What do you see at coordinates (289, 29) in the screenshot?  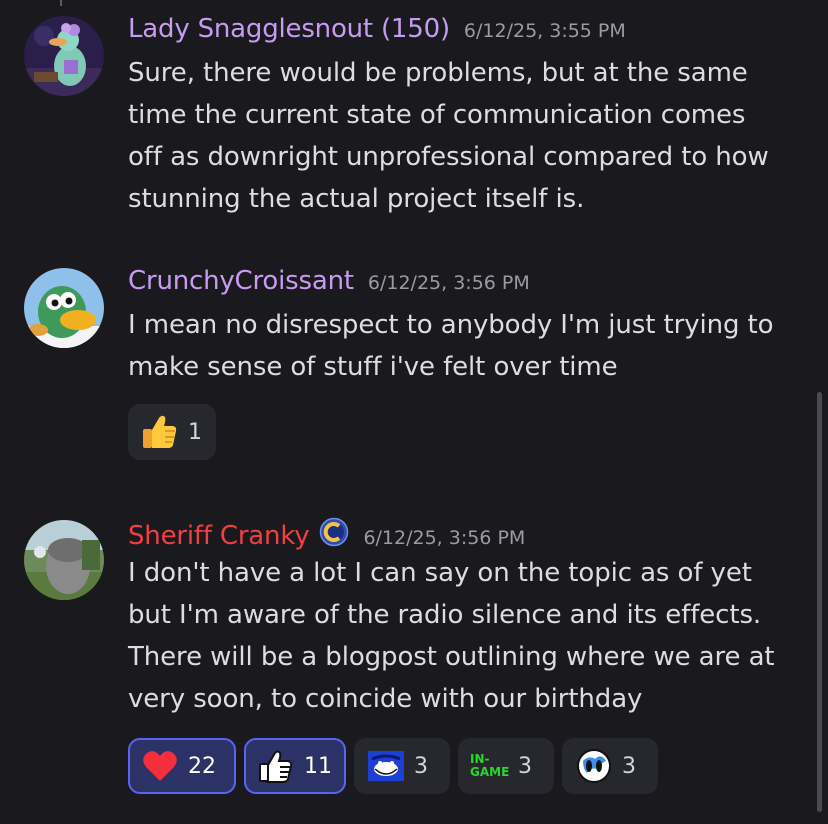 I see `author-name: Lady Snagglesnout (150)` at bounding box center [289, 29].